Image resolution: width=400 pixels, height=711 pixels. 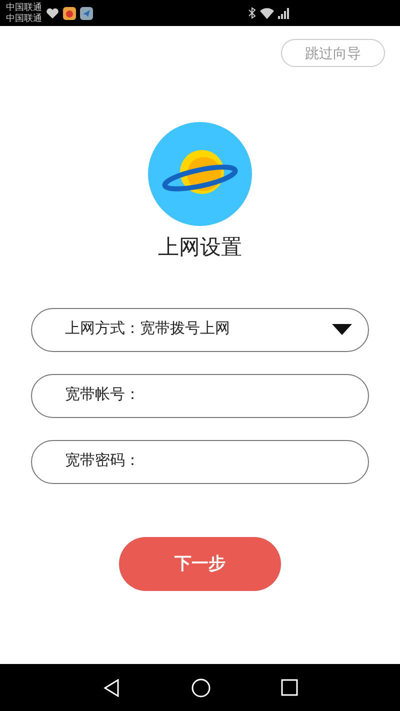 What do you see at coordinates (200, 462) in the screenshot?
I see `input-field: 宽带密码：` at bounding box center [200, 462].